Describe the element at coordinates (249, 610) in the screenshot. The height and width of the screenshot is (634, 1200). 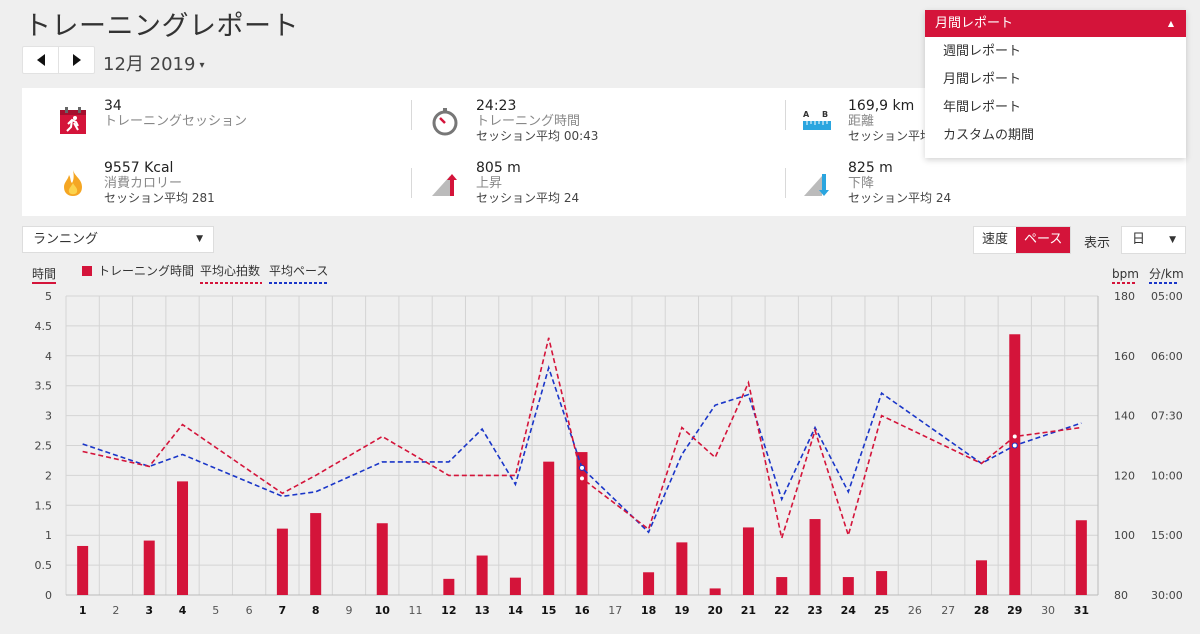
I see `x-tick-label: 6` at that location.